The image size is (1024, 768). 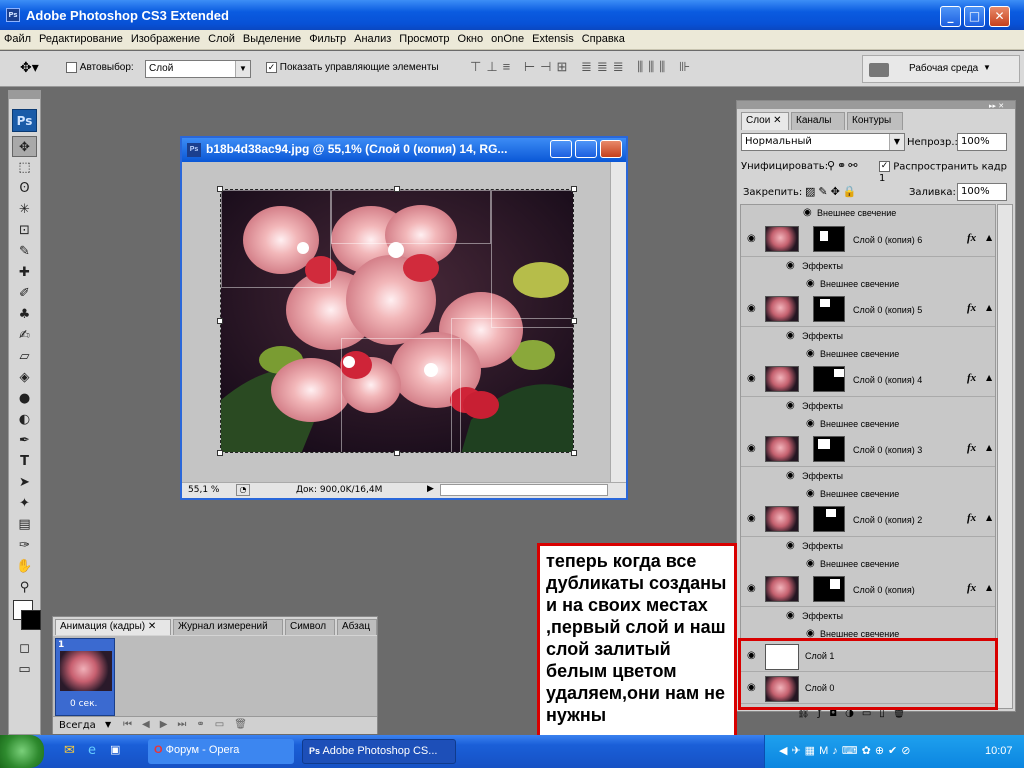 I want to click on tray-icons: ◀✈▦M♪⌨✿⊕✔⊘, so click(x=846, y=750).